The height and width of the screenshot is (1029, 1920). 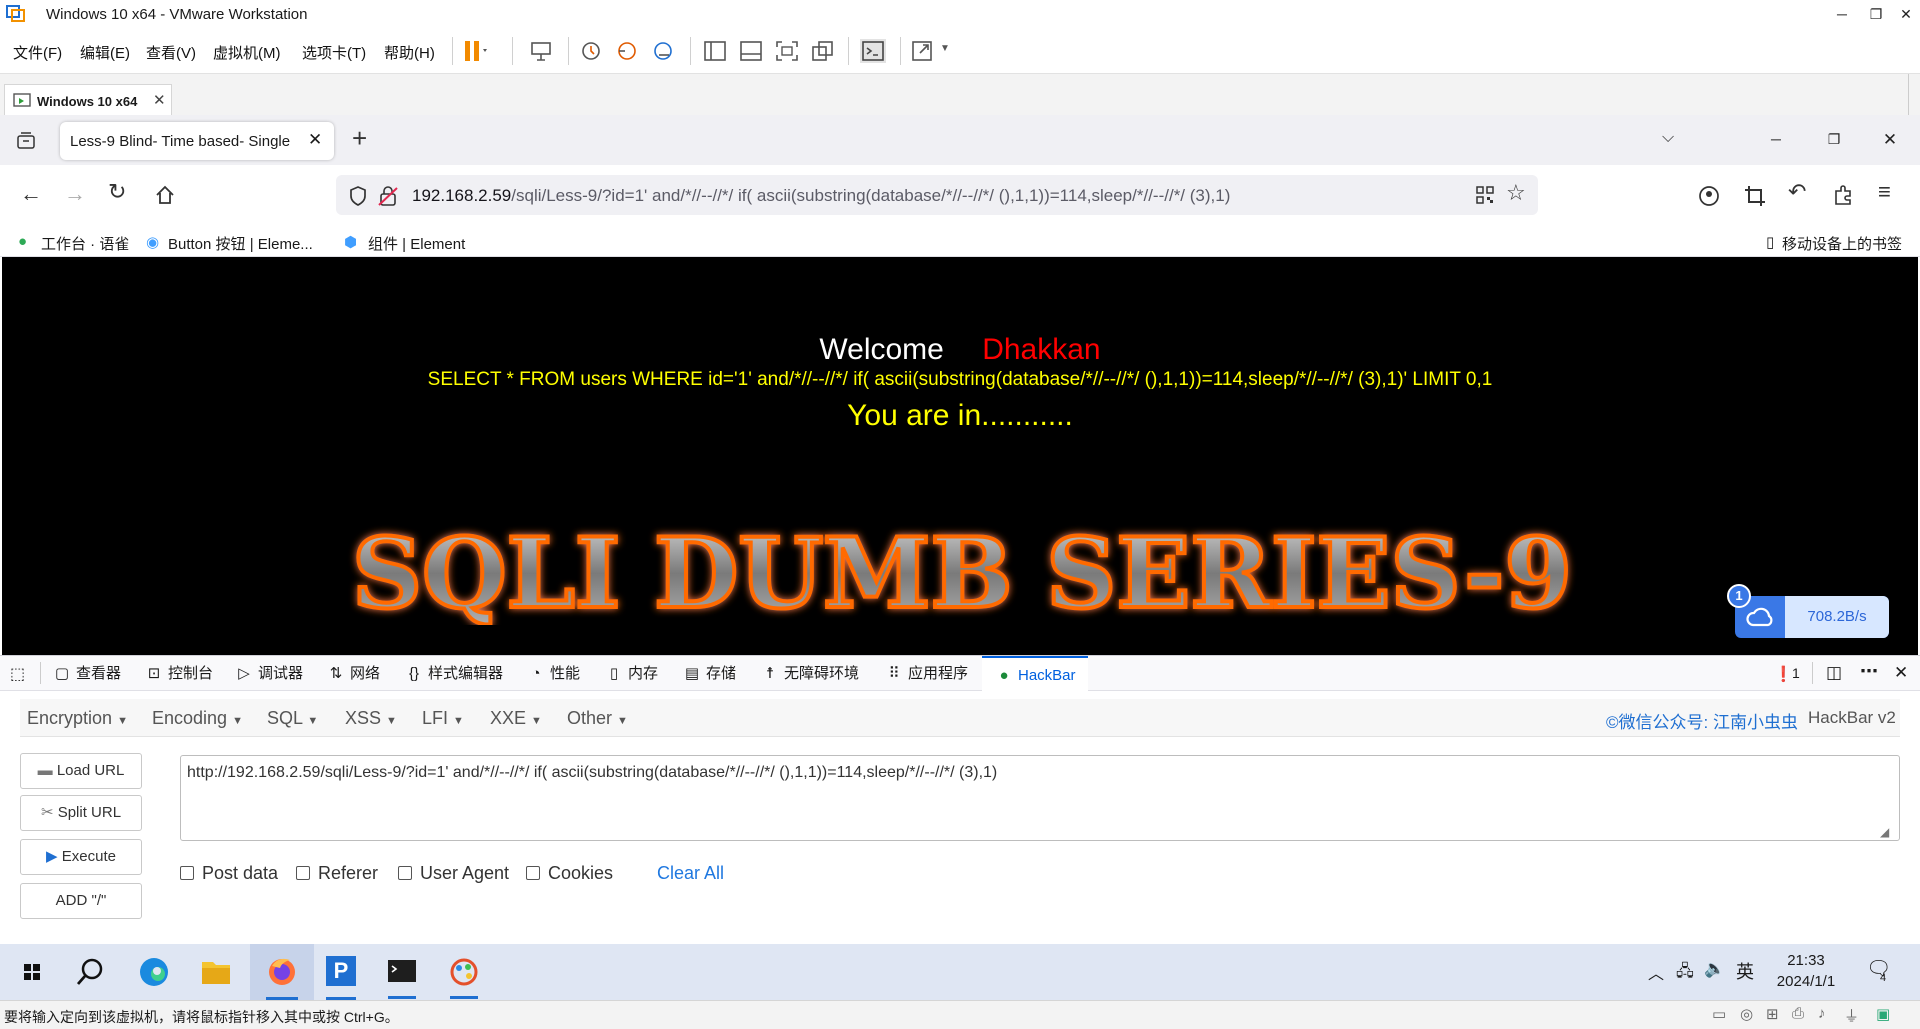 I want to click on screenshot-crop-icon, so click(x=1755, y=196).